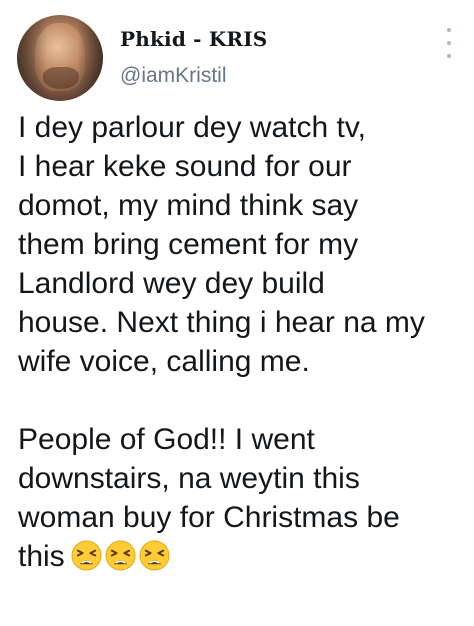 The height and width of the screenshot is (626, 474). Describe the element at coordinates (192, 127) in the screenshot. I see `tweet-line: I dey parlour dey watch tv,` at that location.